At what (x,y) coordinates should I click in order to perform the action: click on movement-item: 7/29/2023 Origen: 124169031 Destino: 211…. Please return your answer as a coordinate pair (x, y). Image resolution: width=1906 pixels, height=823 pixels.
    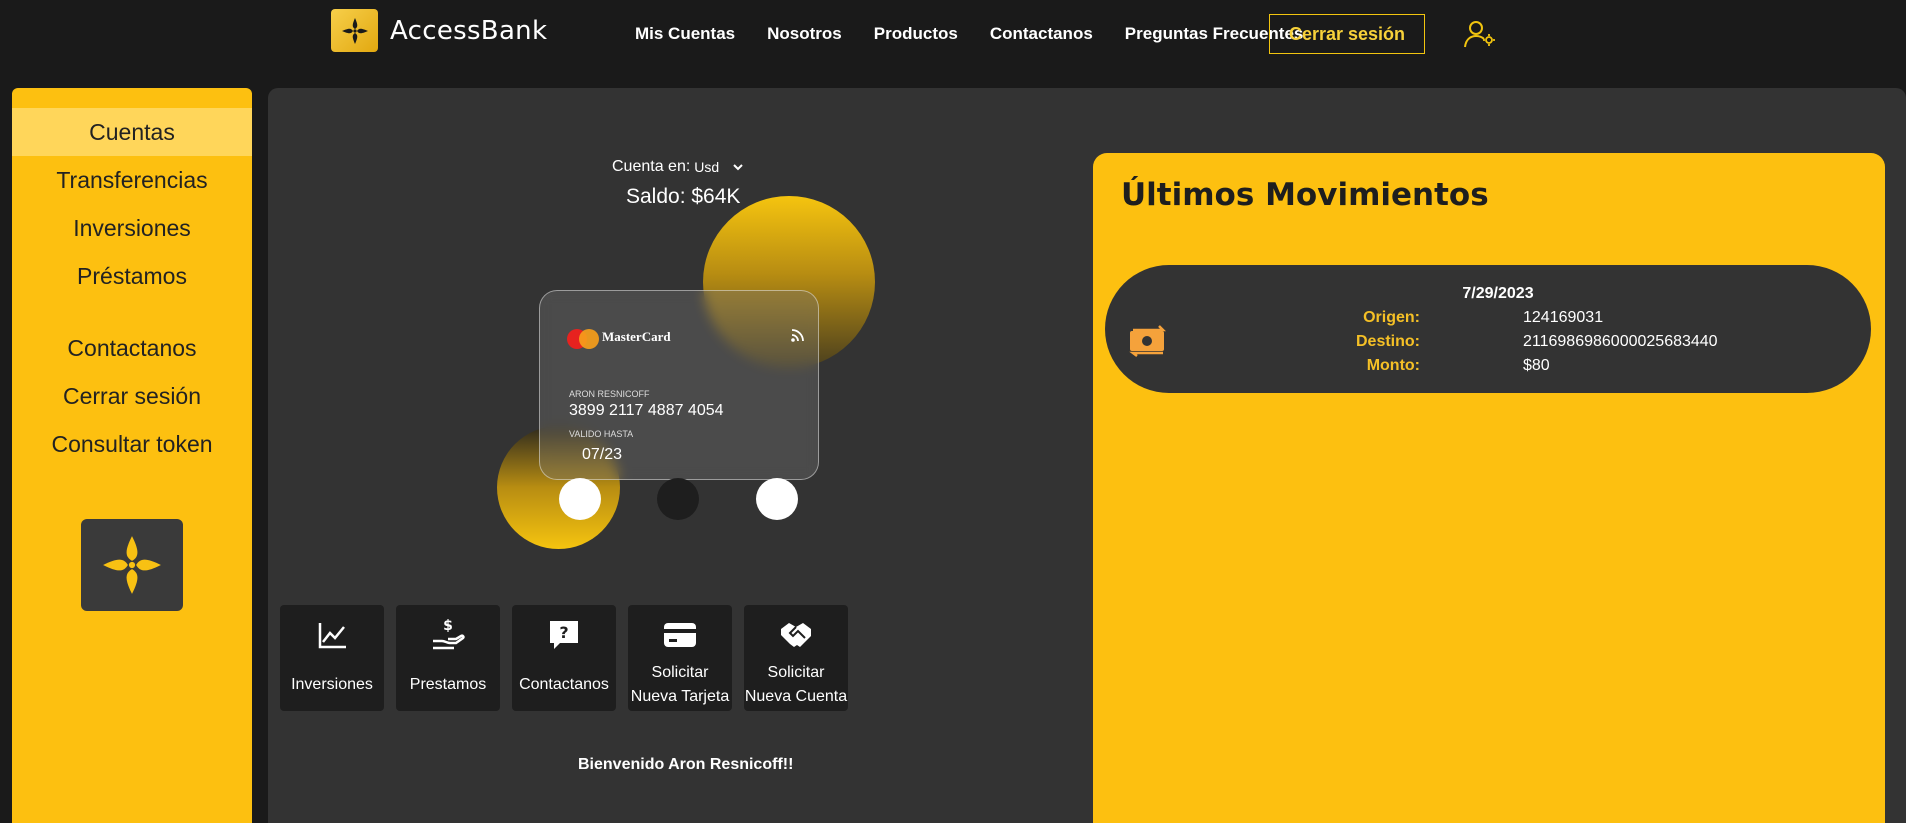
    Looking at the image, I should click on (1488, 329).